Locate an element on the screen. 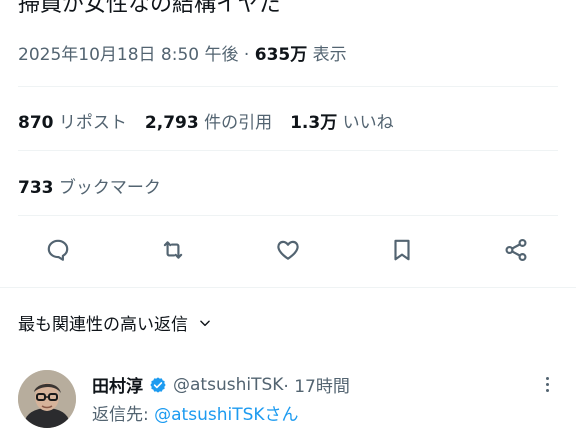 The height and width of the screenshot is (430, 576). sort-label: 最も関連性の高い返信 is located at coordinates (103, 325).